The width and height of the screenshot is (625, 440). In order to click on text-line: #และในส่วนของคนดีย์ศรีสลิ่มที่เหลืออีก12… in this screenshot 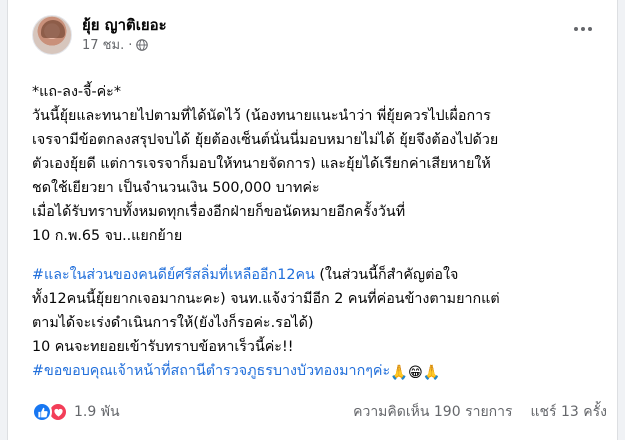, I will do `click(322, 275)`.